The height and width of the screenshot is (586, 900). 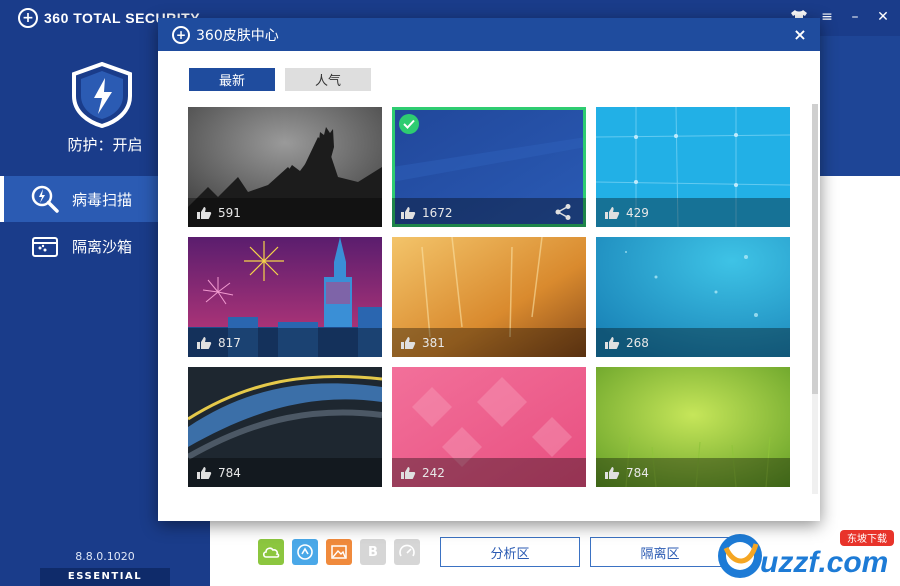 I want to click on like-bar: 381, so click(x=489, y=342).